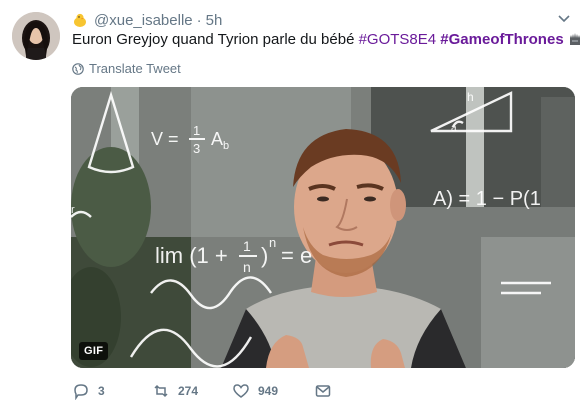 This screenshot has width=586, height=409. I want to click on direct-message-button, so click(327, 391).